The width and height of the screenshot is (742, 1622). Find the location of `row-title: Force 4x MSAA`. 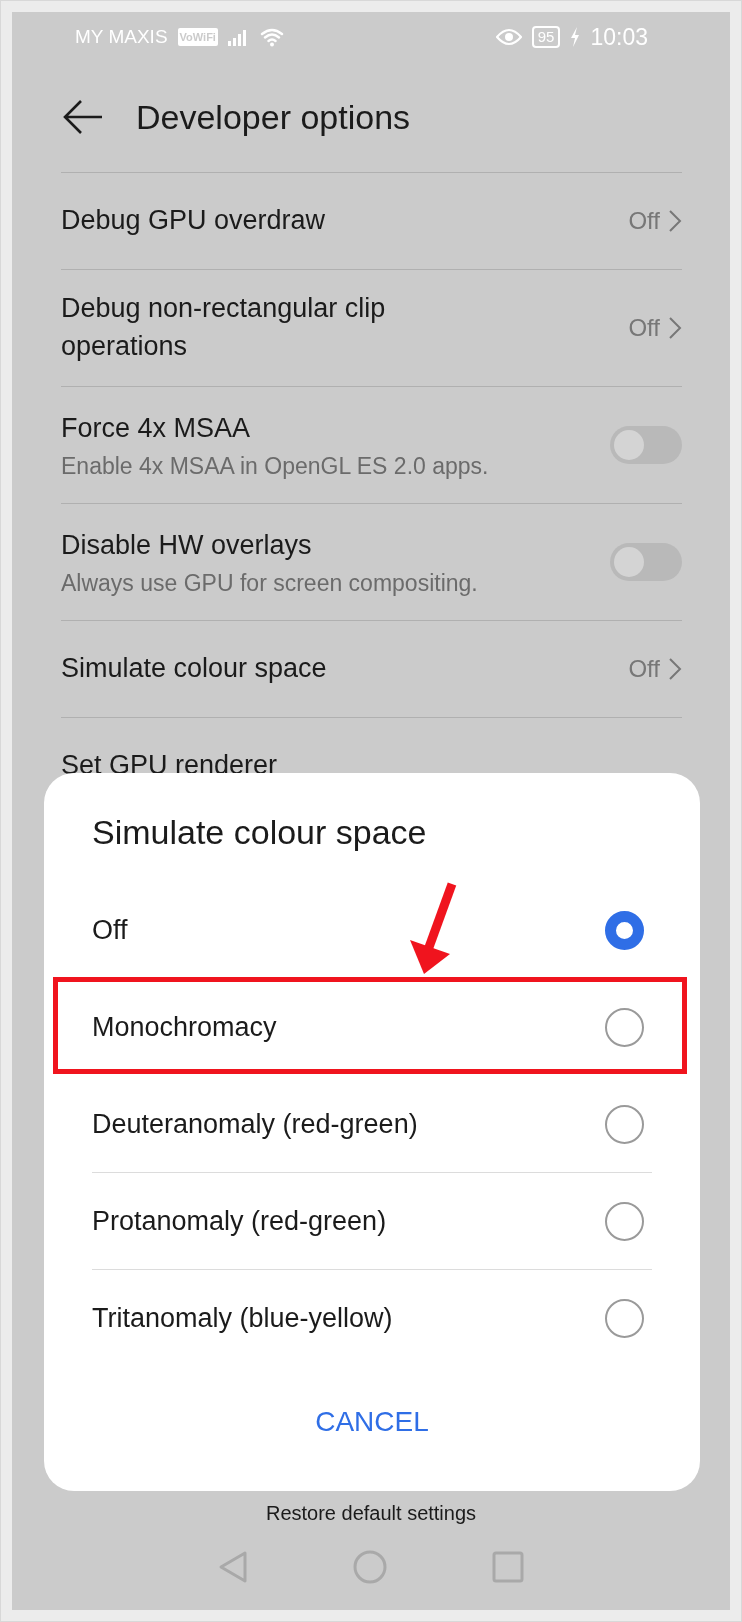

row-title: Force 4x MSAA is located at coordinates (156, 428).